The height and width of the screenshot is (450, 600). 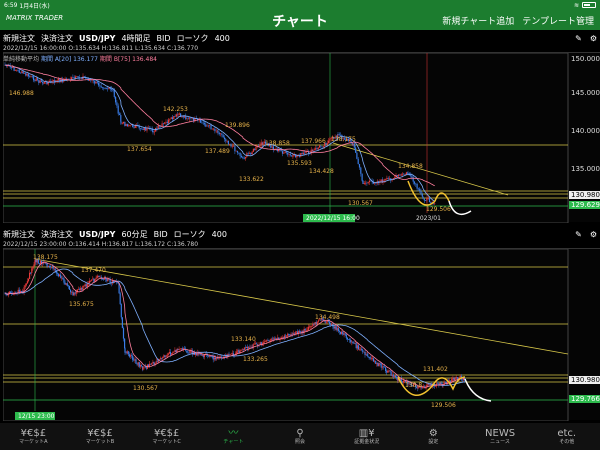 I want to click on chart2-timeframe-select: 60分足, so click(x=134, y=234).